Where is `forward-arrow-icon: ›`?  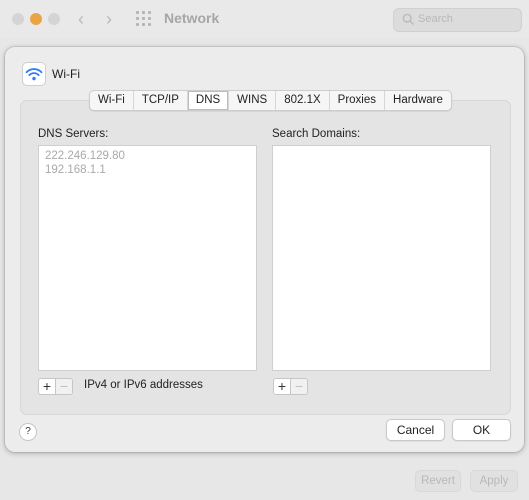 forward-arrow-icon: › is located at coordinates (109, 19).